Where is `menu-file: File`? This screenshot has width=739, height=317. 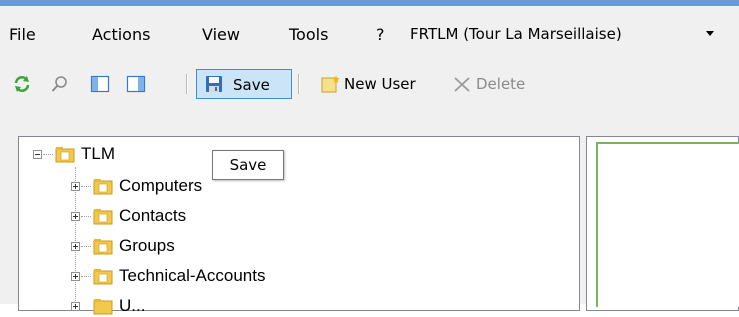 menu-file: File is located at coordinates (22, 35).